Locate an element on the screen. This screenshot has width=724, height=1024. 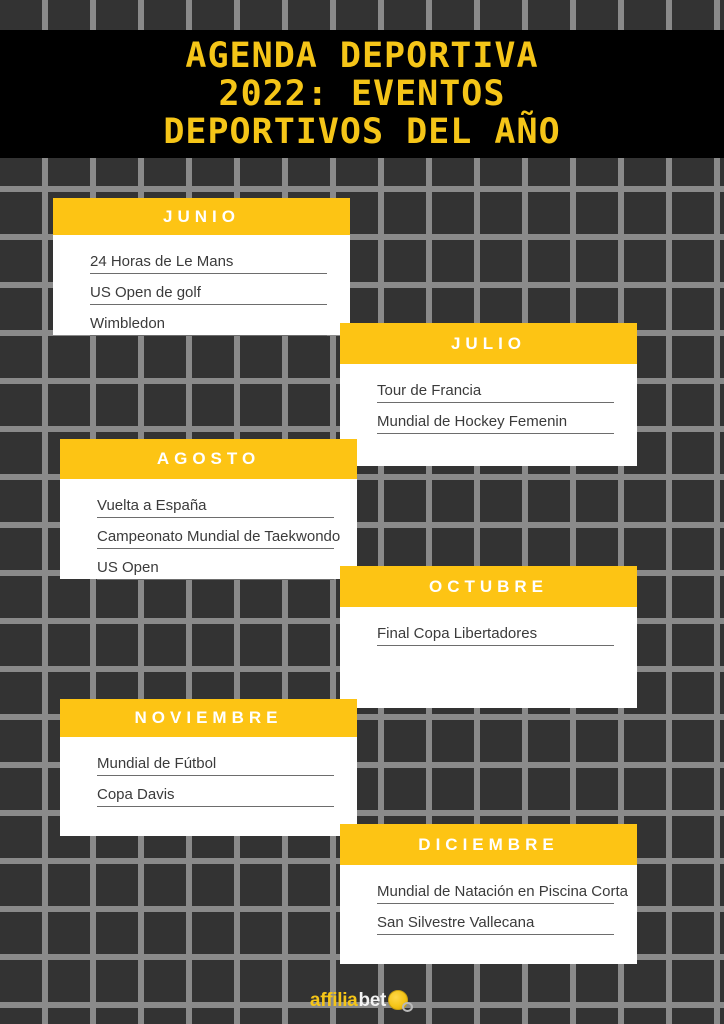
month-card-noviembre: NOVIEMBRE Mundial de Fútbol Copa Davis is located at coordinates (208, 767).